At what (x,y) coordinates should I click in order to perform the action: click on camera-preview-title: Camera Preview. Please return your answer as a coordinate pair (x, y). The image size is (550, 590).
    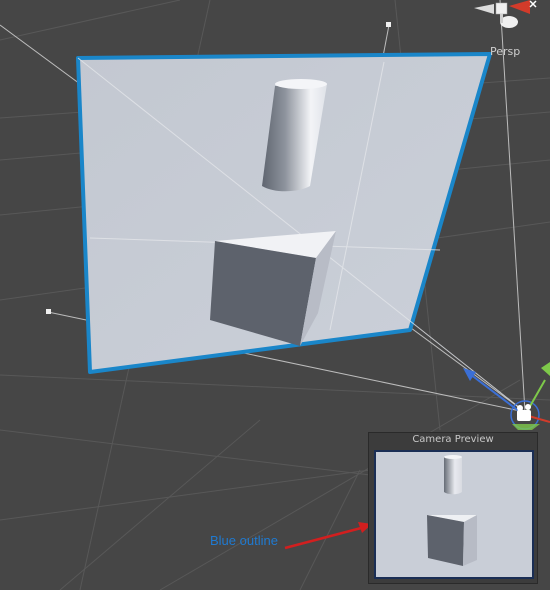
    Looking at the image, I should click on (453, 439).